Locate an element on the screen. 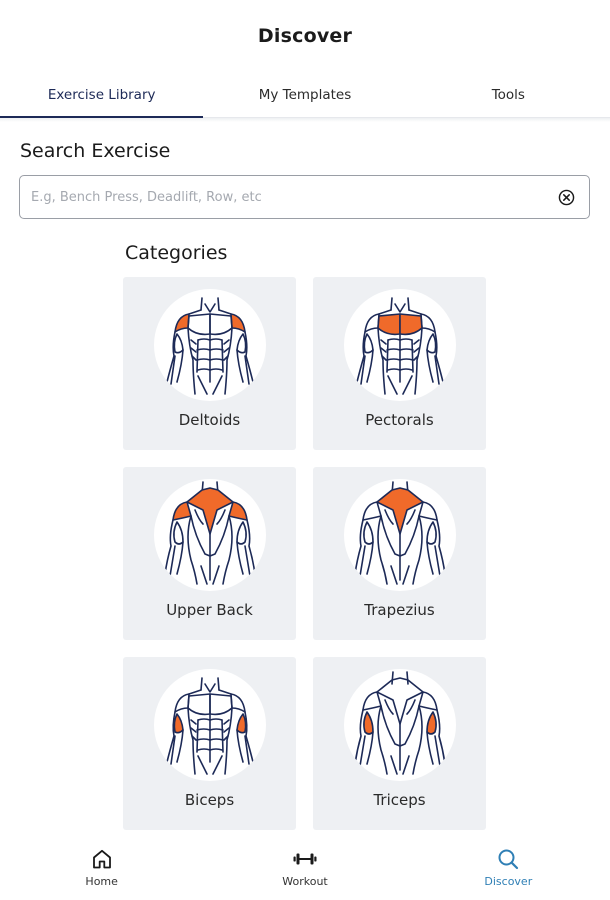 The height and width of the screenshot is (900, 610). page-title: Discover is located at coordinates (305, 36).